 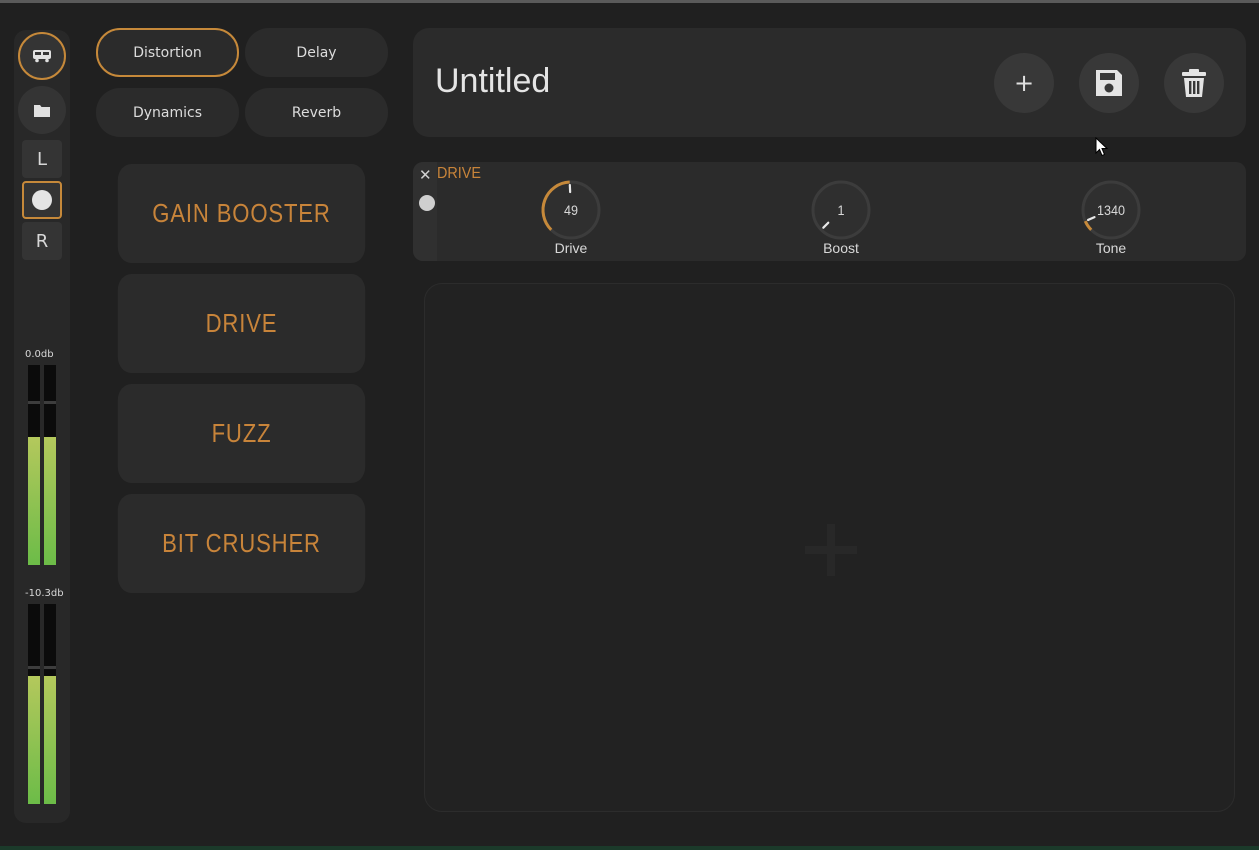 What do you see at coordinates (571, 210) in the screenshot?
I see `drive-value: 49` at bounding box center [571, 210].